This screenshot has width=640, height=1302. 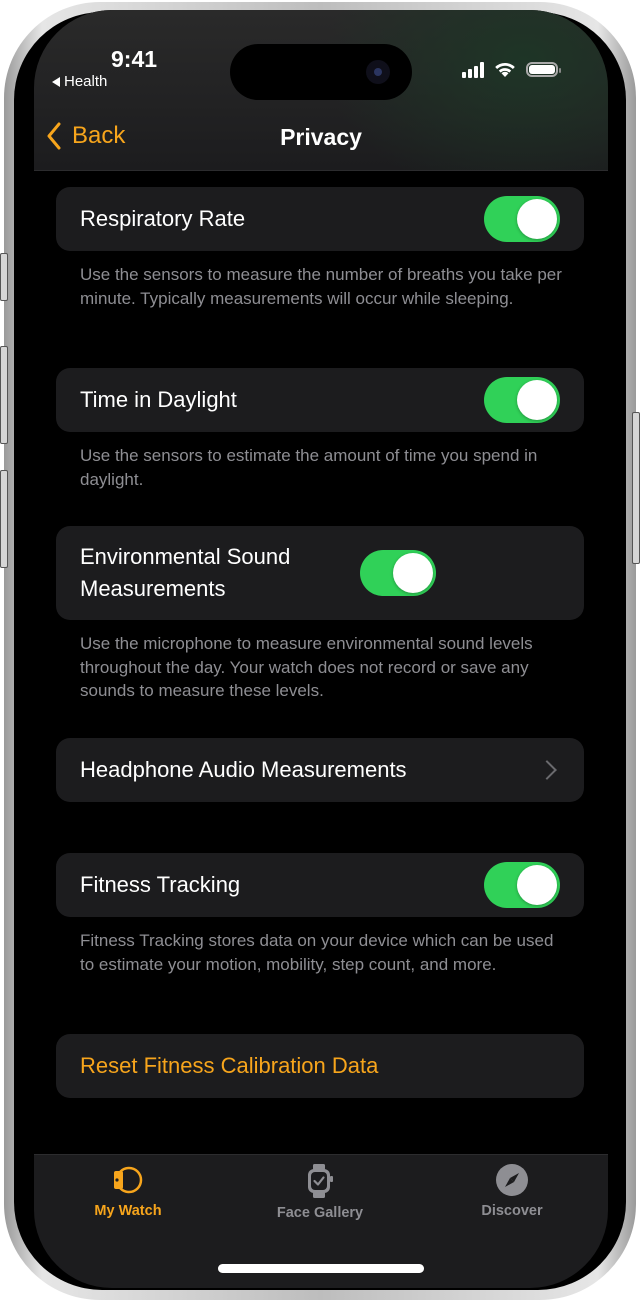 I want to click on setting-fitness-tracking: Fitness Tracking, so click(x=320, y=885).